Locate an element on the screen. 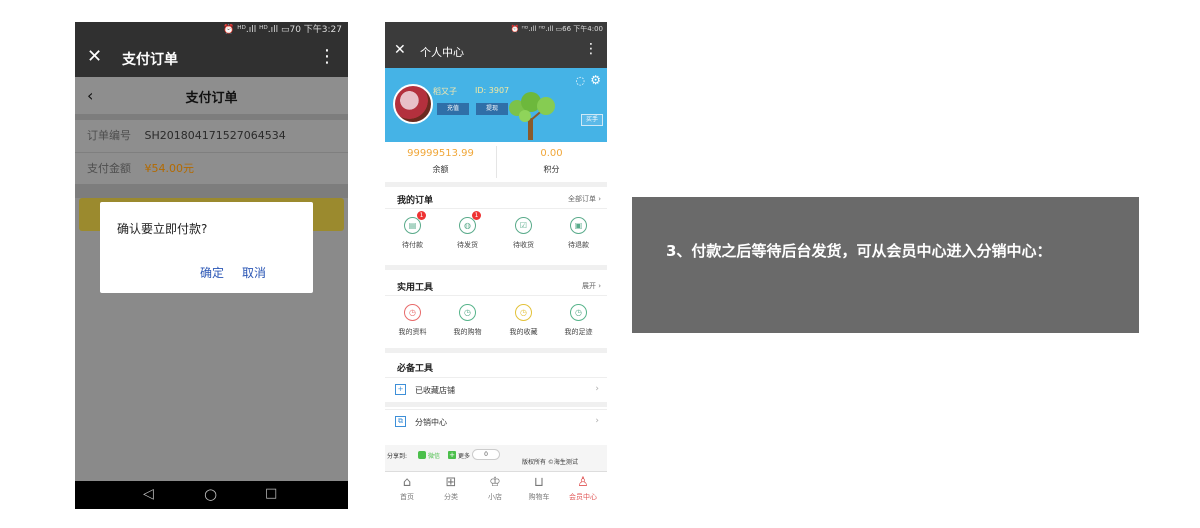 This screenshot has width=1200, height=528. wallet-icon: ▤ 1 is located at coordinates (415, 222).